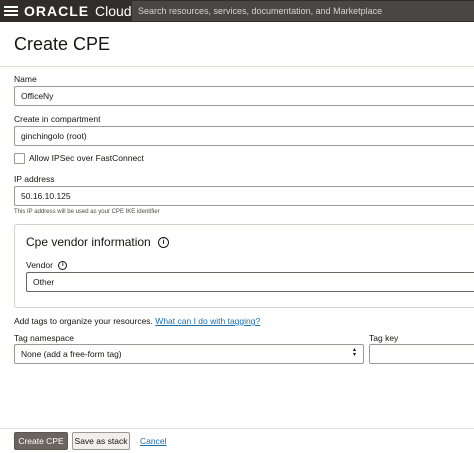 This screenshot has height=453, width=474. What do you see at coordinates (57, 11) in the screenshot?
I see `logo-oracle-text: ORACLE` at bounding box center [57, 11].